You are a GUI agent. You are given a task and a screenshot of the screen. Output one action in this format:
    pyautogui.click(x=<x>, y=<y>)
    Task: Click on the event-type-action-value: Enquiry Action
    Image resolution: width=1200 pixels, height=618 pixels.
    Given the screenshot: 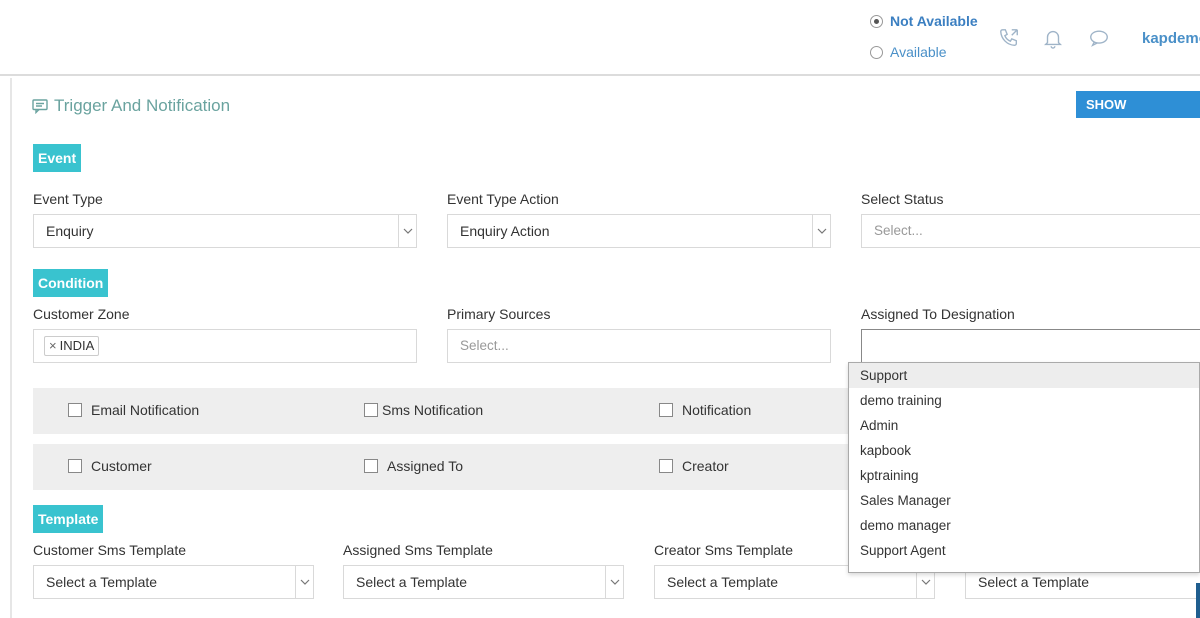 What is the action you would take?
    pyautogui.click(x=505, y=231)
    